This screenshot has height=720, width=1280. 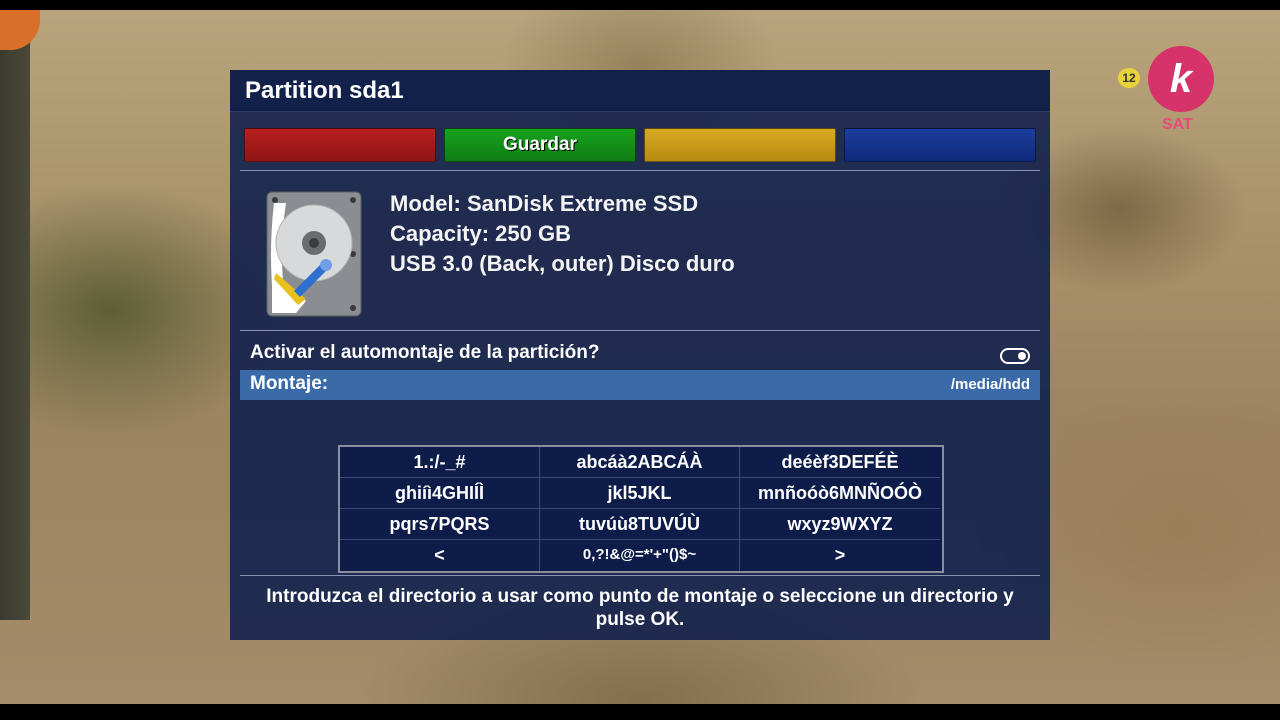 What do you see at coordinates (540, 145) in the screenshot?
I see `save-button: Guardar` at bounding box center [540, 145].